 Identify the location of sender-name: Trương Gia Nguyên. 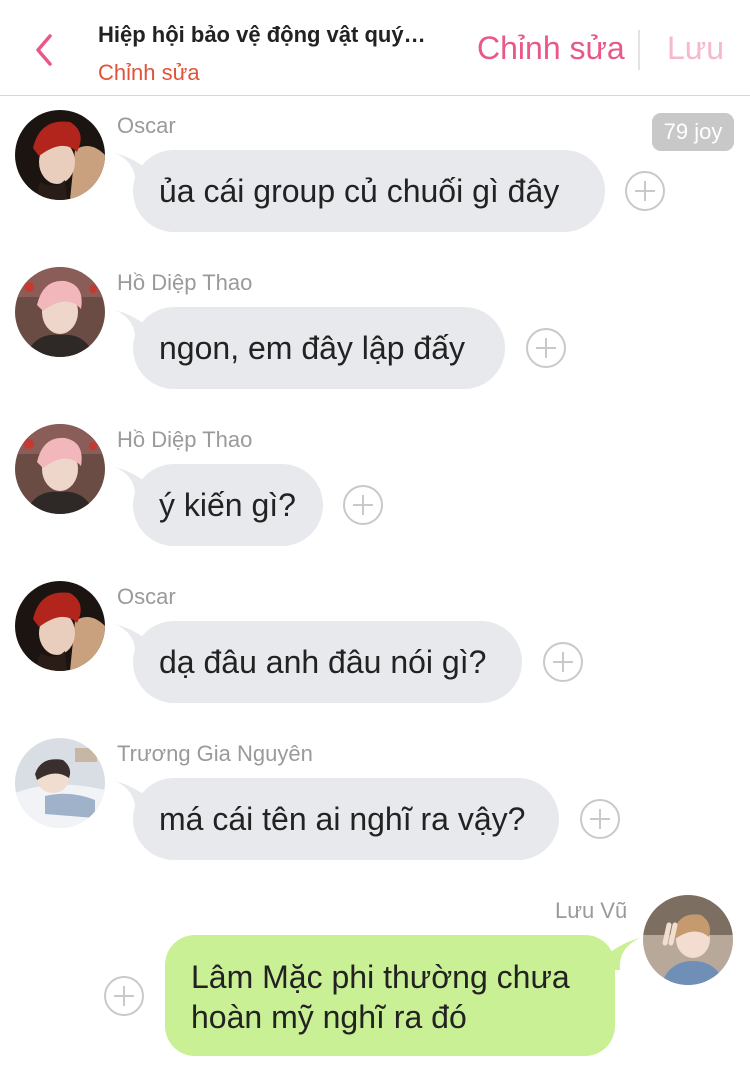
(215, 753).